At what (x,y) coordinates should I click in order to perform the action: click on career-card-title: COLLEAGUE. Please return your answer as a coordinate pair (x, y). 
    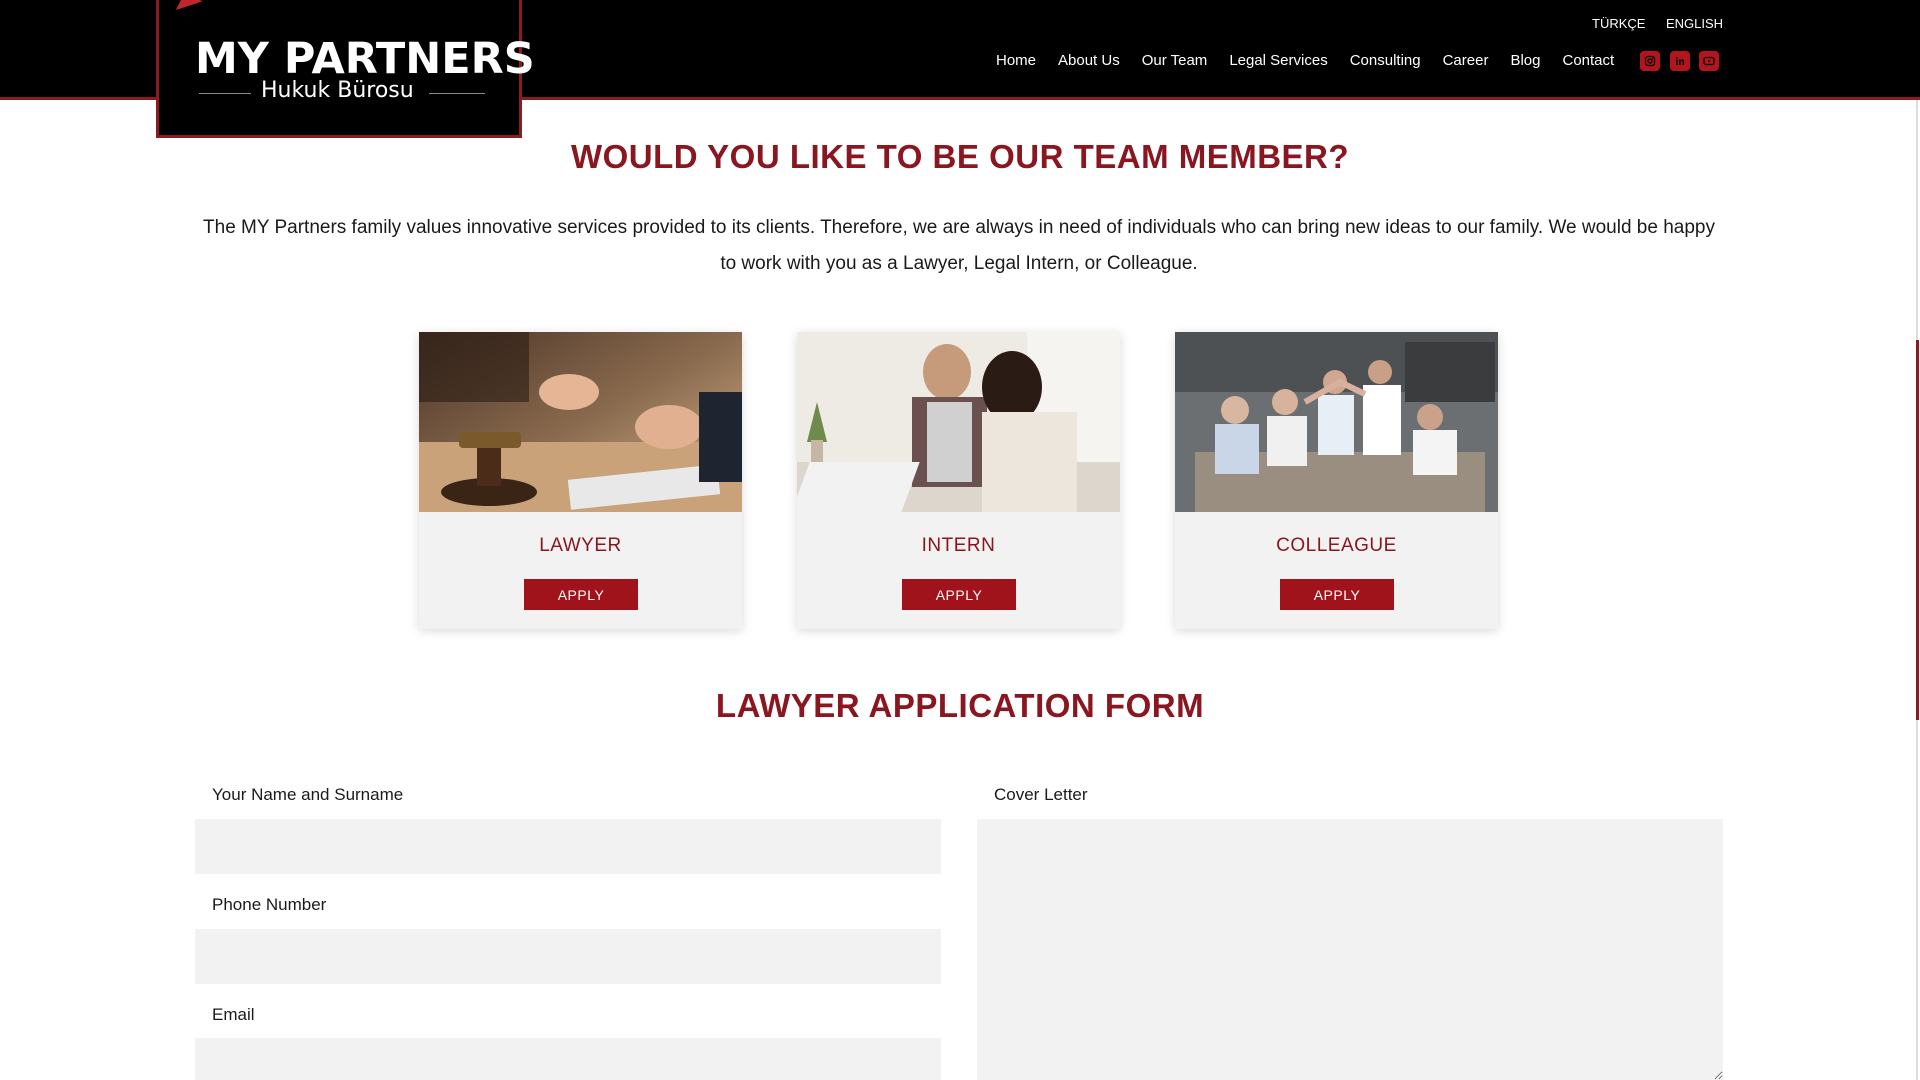
    Looking at the image, I should click on (1336, 545).